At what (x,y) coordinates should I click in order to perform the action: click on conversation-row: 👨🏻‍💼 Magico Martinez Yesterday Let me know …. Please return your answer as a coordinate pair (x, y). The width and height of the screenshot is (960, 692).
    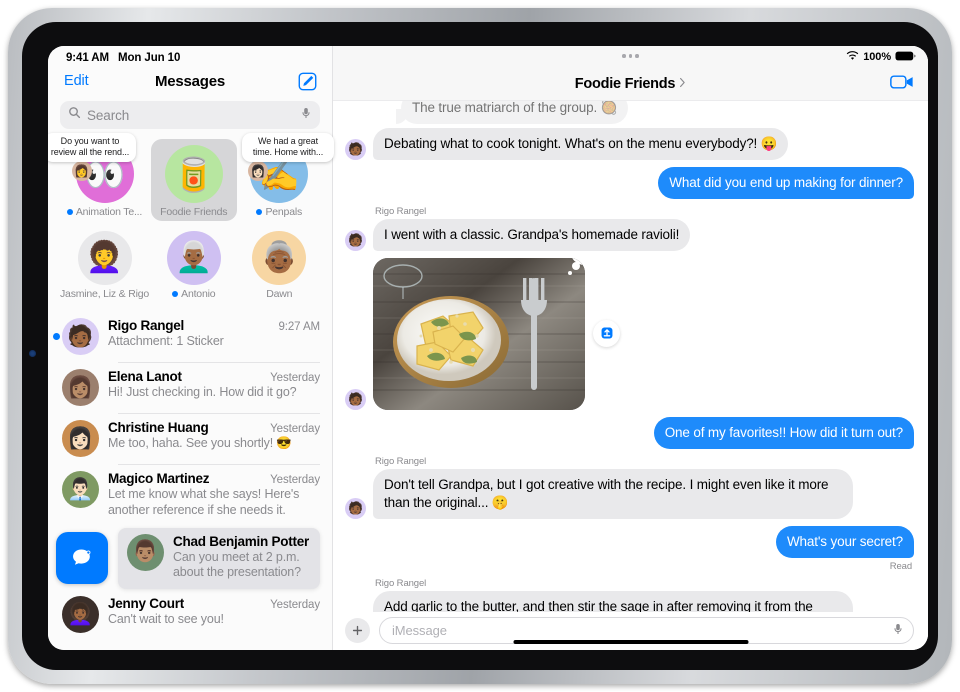
    Looking at the image, I should click on (190, 495).